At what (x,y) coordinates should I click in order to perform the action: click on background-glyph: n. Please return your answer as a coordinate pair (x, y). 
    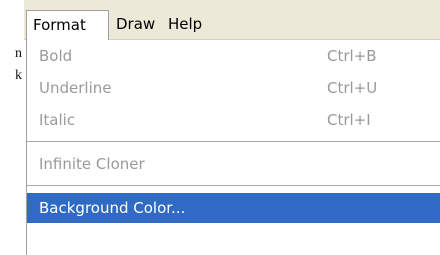
    Looking at the image, I should click on (18, 53).